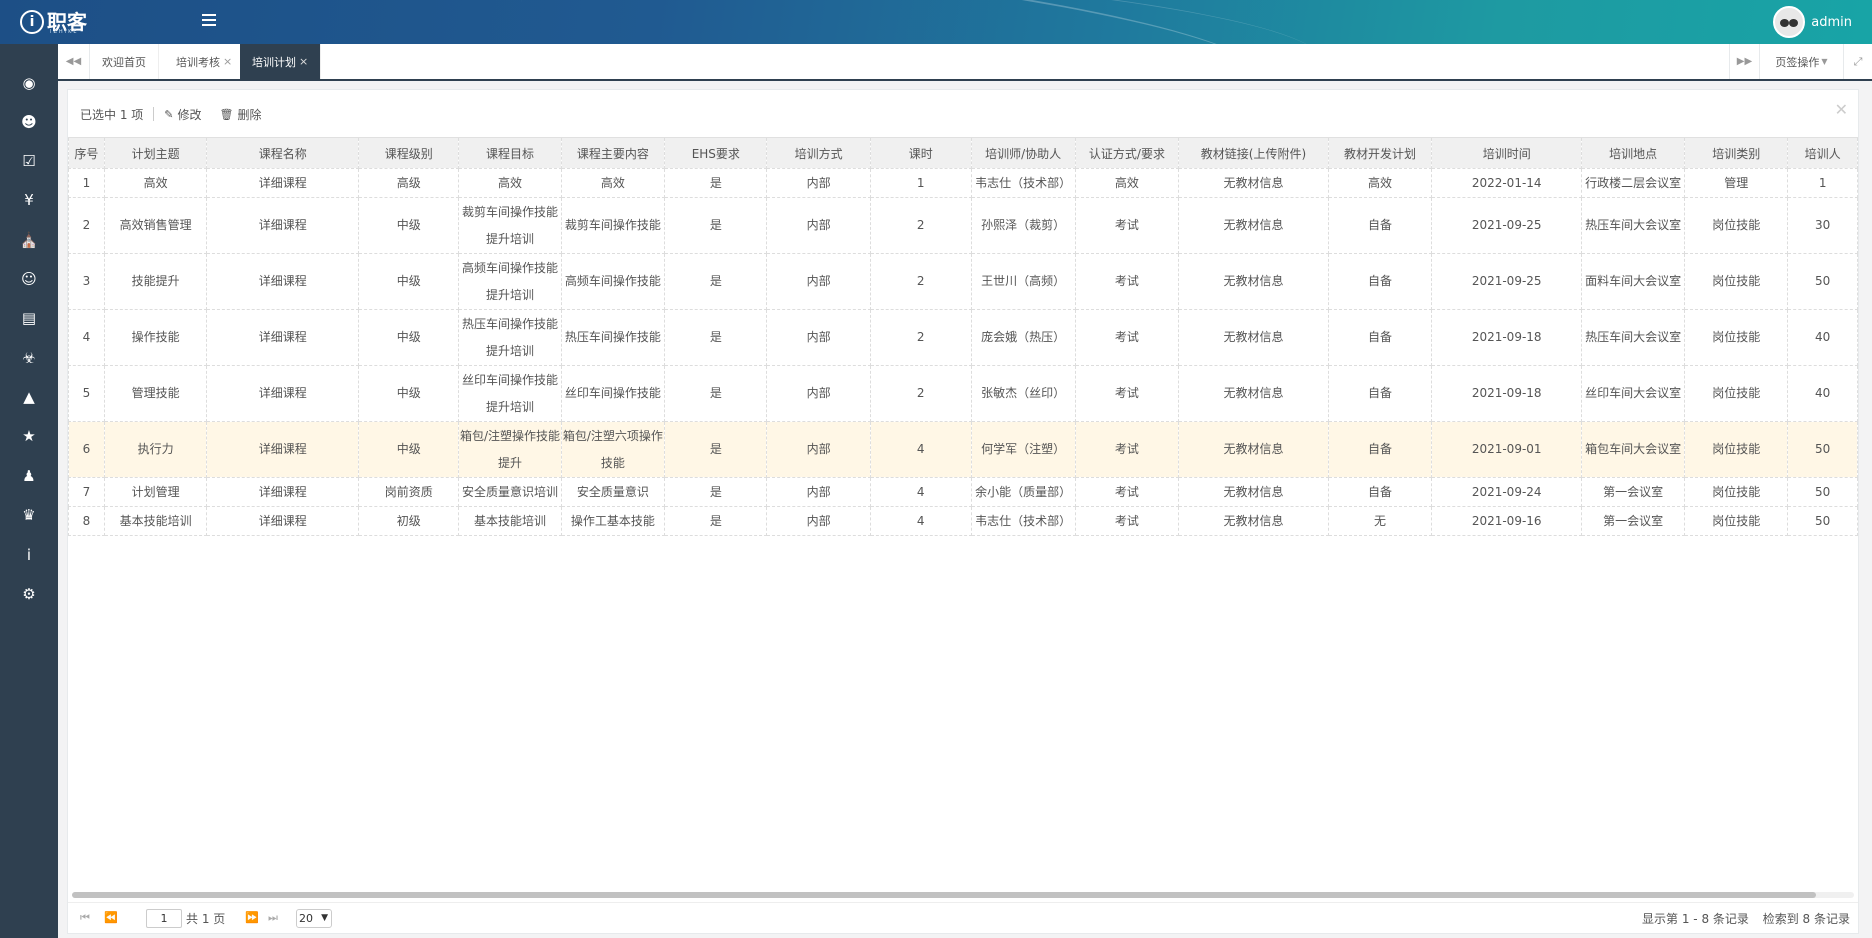 The width and height of the screenshot is (1872, 938). What do you see at coordinates (29, 555) in the screenshot?
I see `info-icon: i` at bounding box center [29, 555].